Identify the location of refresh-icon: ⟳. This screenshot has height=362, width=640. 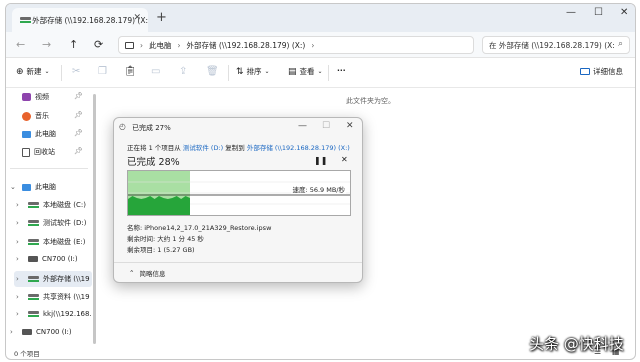
(98, 44).